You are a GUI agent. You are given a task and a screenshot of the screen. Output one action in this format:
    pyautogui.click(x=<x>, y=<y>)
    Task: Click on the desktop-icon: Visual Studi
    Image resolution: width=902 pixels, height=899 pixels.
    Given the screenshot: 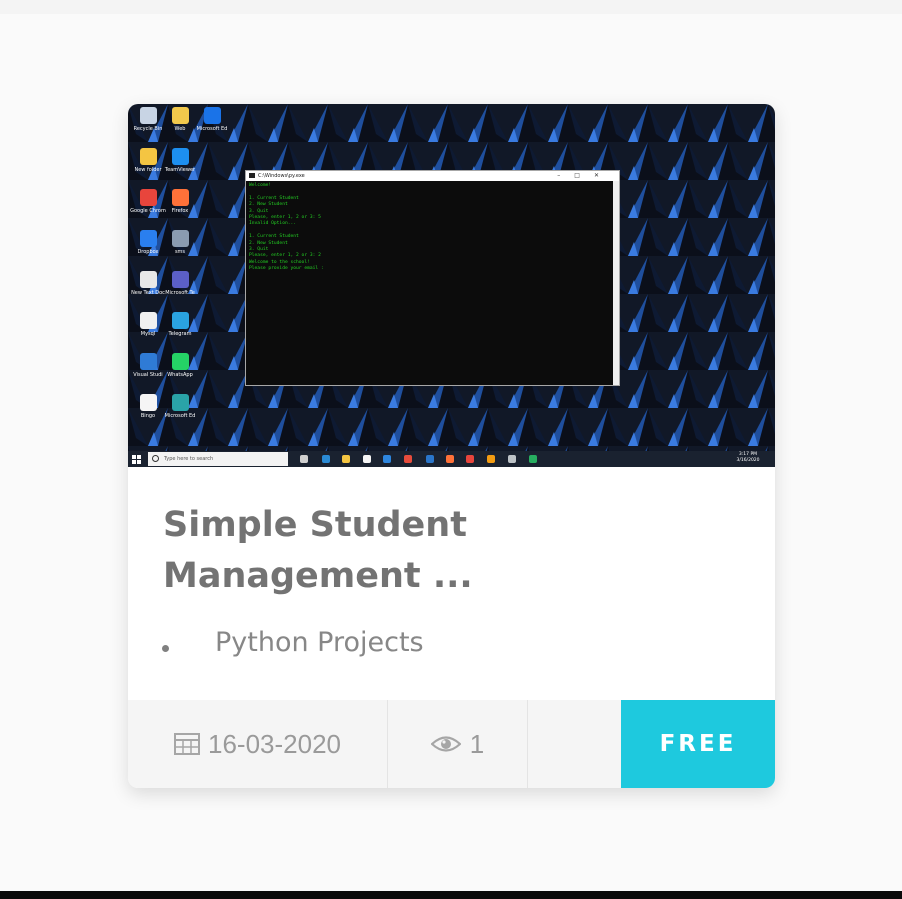 What is the action you would take?
    pyautogui.click(x=148, y=365)
    